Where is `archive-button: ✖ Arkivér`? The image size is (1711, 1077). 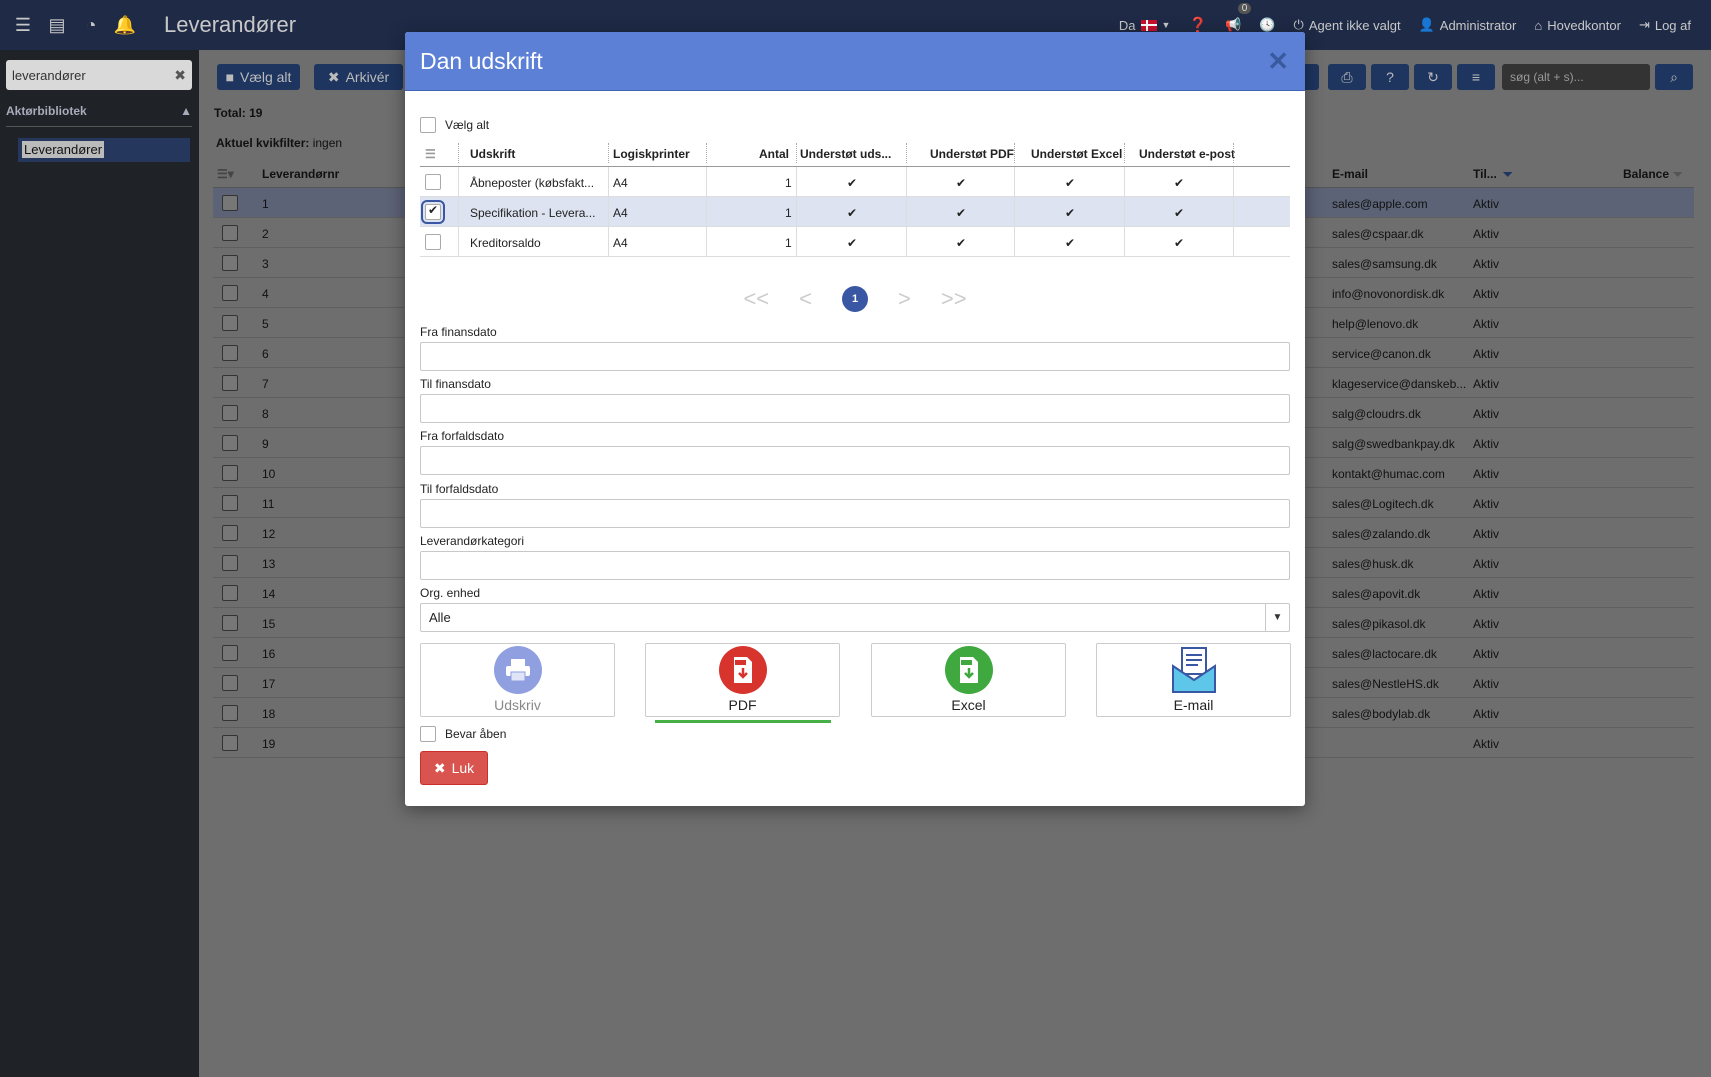
archive-button: ✖ Arkivér is located at coordinates (358, 77).